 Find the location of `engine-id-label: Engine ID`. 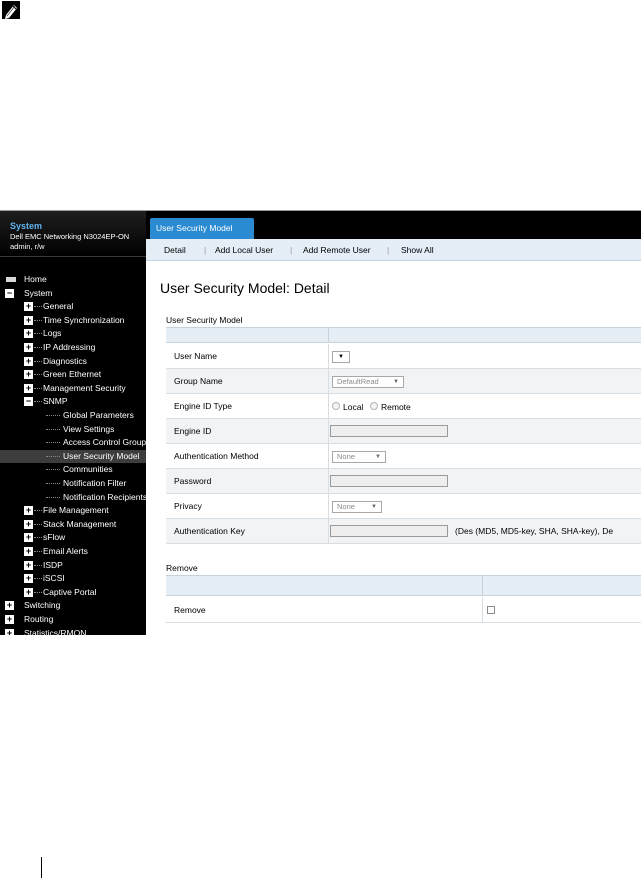

engine-id-label: Engine ID is located at coordinates (193, 431).